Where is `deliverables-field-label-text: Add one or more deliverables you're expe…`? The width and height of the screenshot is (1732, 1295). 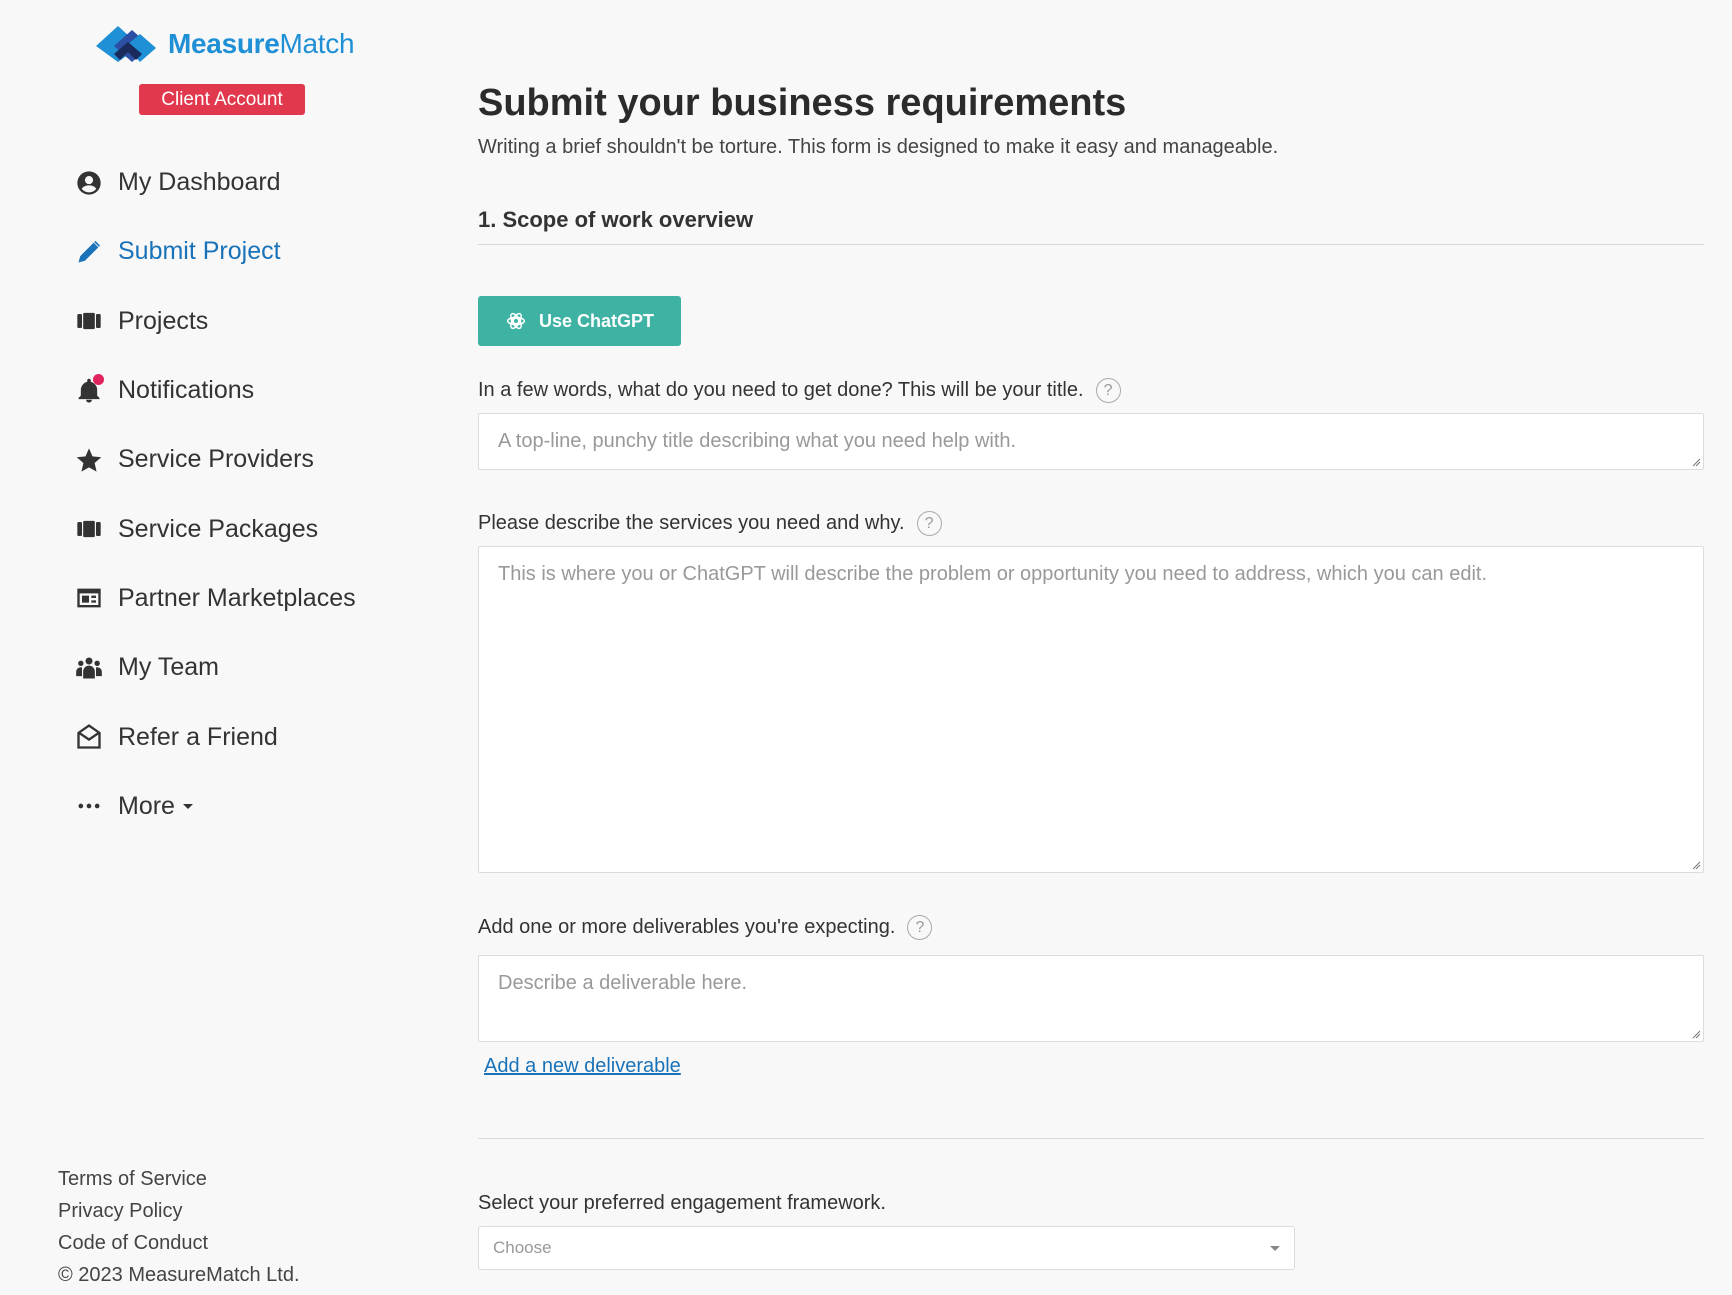 deliverables-field-label-text: Add one or more deliverables you're expe… is located at coordinates (687, 927).